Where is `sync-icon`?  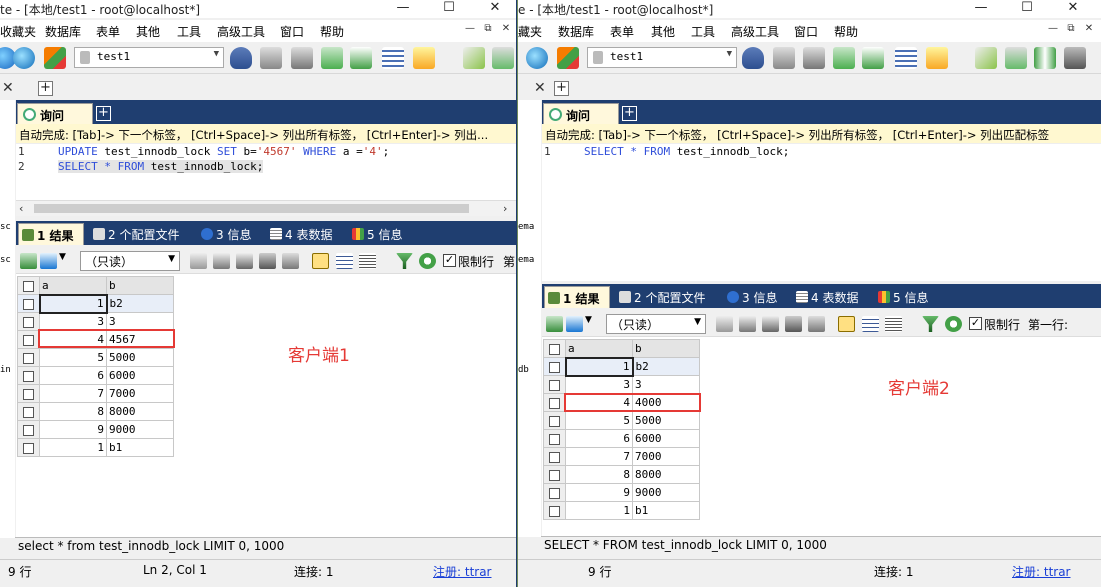
sync-icon is located at coordinates (474, 58).